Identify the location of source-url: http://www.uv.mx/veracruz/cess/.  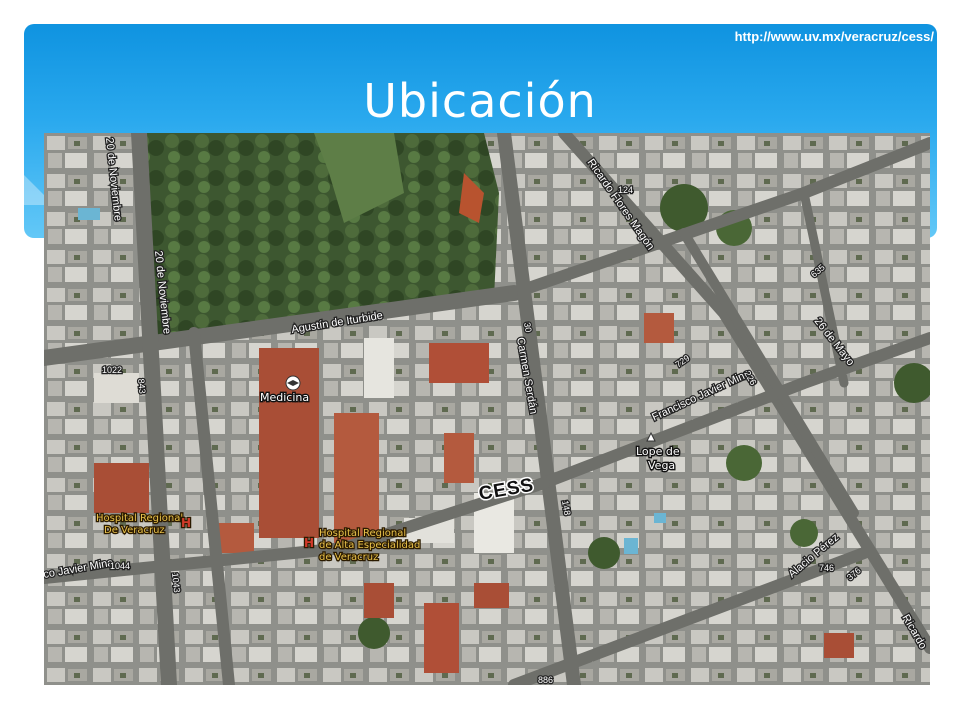
(834, 36).